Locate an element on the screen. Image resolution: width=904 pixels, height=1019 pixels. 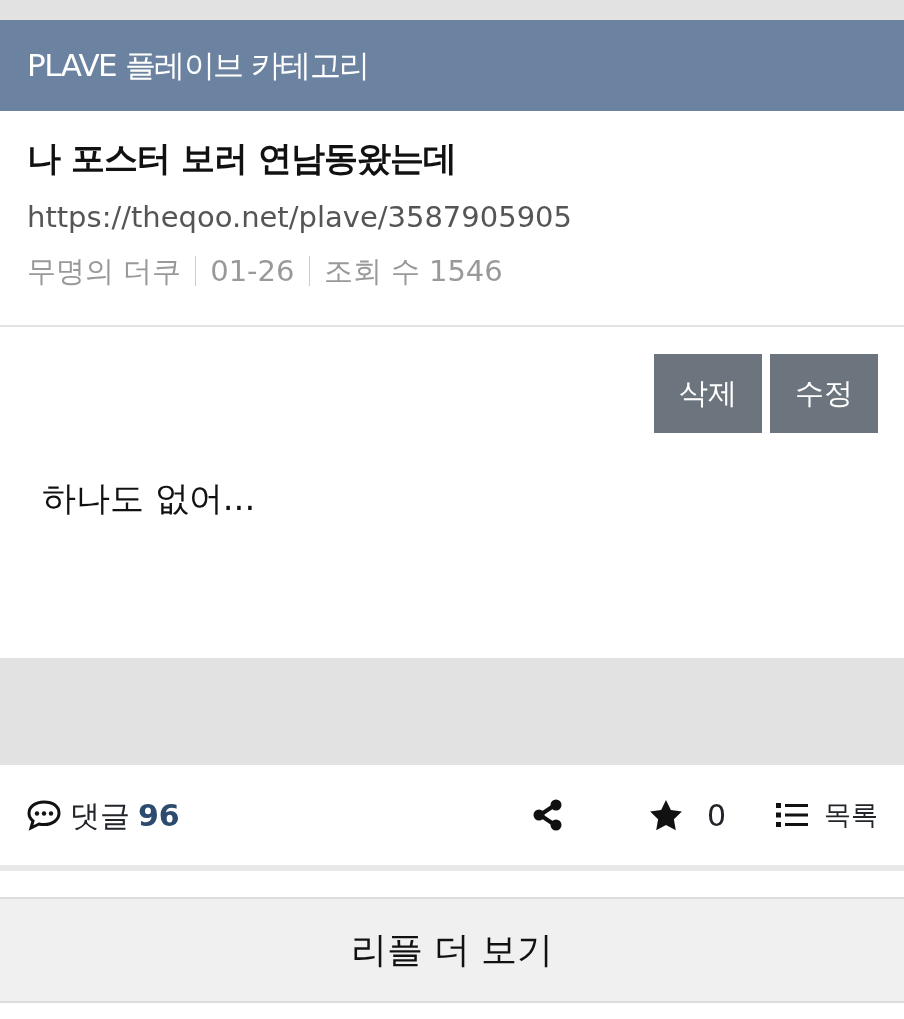
meta-text: 조회 수 1546 is located at coordinates (413, 271).